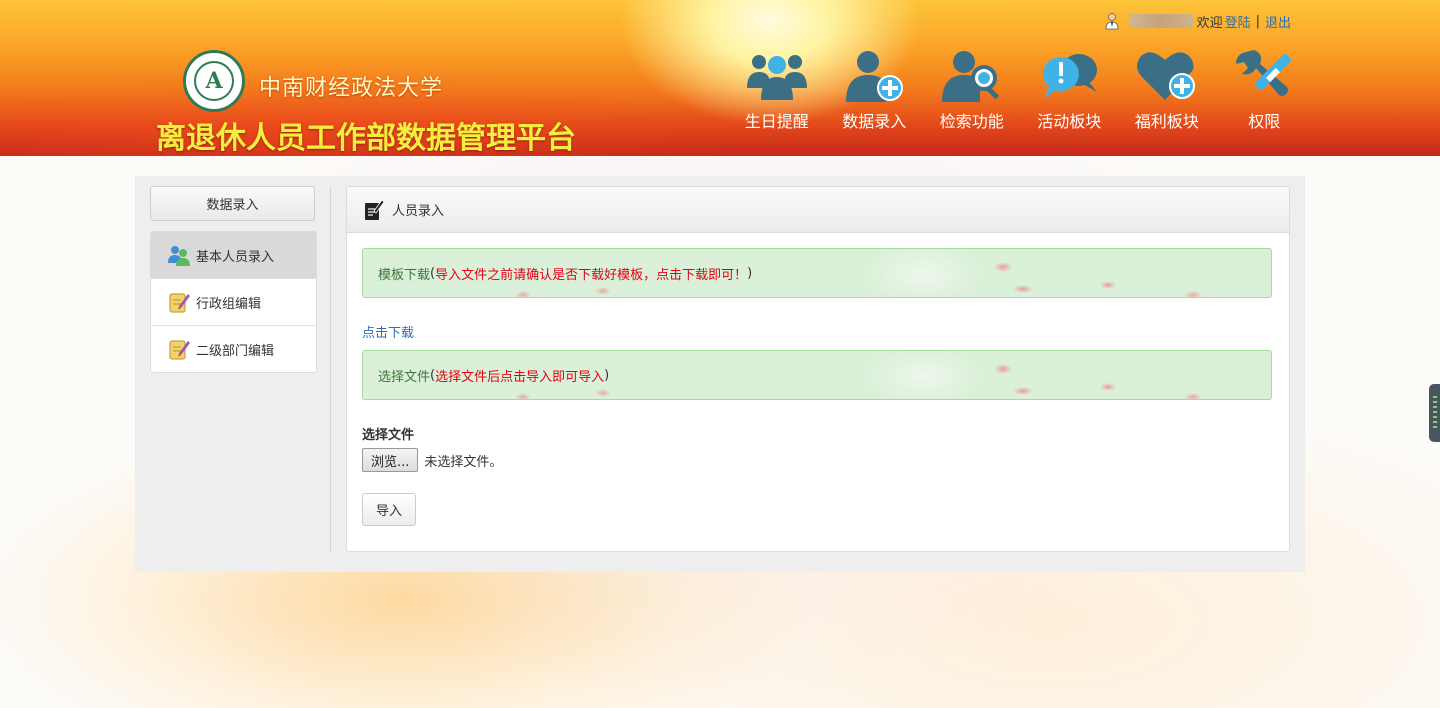 This screenshot has width=1440, height=708. Describe the element at coordinates (520, 377) in the screenshot. I see `alert-note: 选择文件后点击导入即可导入` at that location.